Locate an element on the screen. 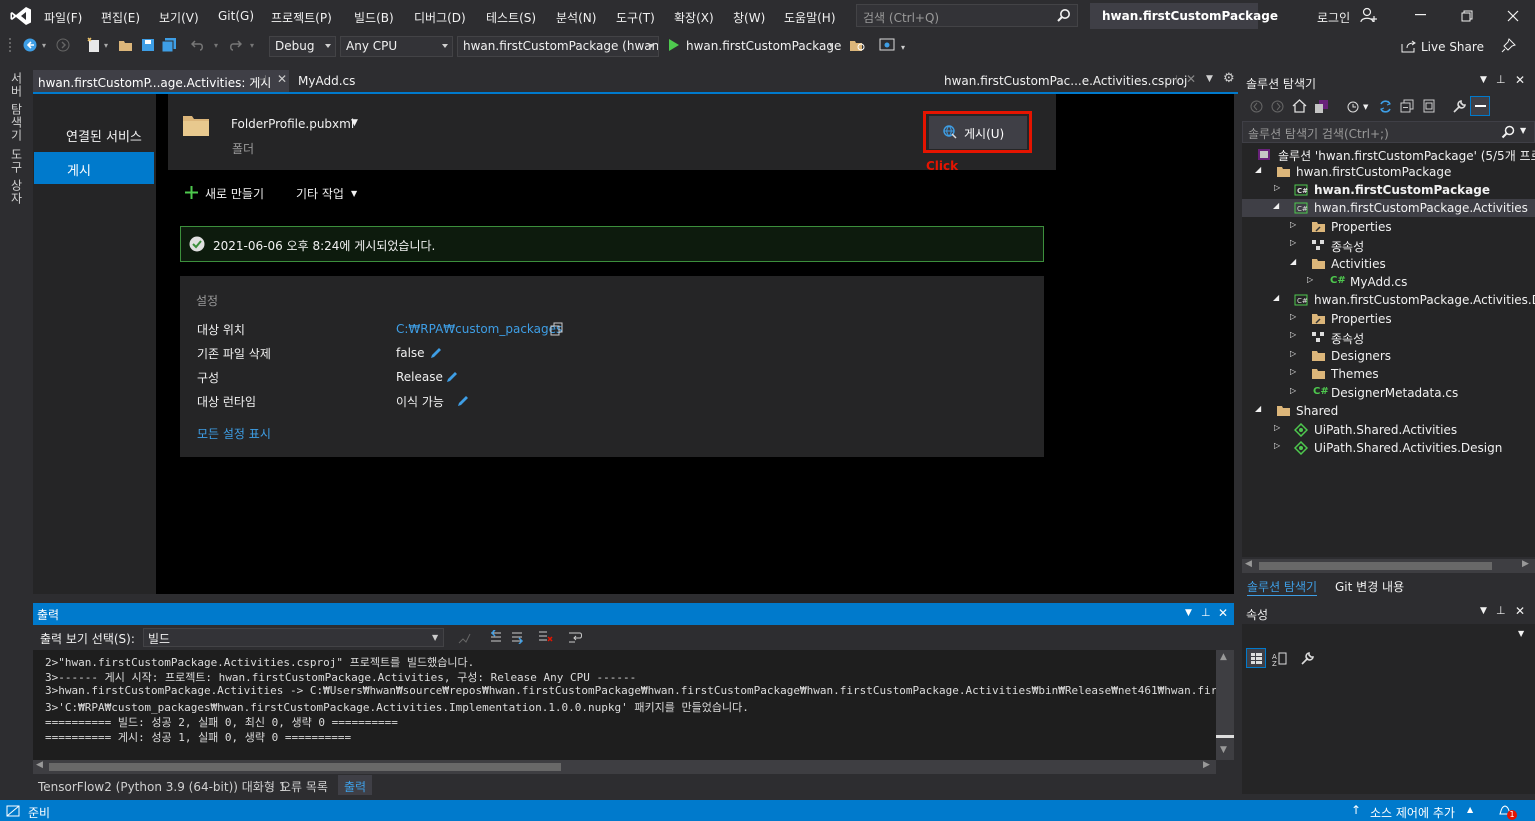 This screenshot has height=821, width=1535. menu-file: 파일(F) is located at coordinates (63, 17).